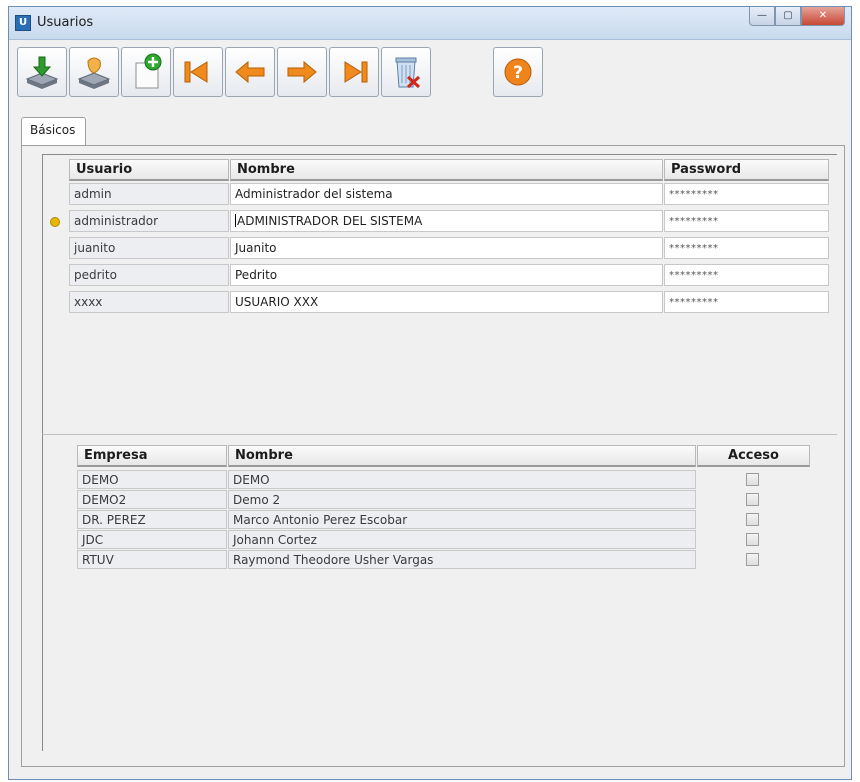 This screenshot has height=782, width=860. What do you see at coordinates (462, 519) in the screenshot?
I see `empresa-nombre-cell: Marco Antonio Perez Escobar` at bounding box center [462, 519].